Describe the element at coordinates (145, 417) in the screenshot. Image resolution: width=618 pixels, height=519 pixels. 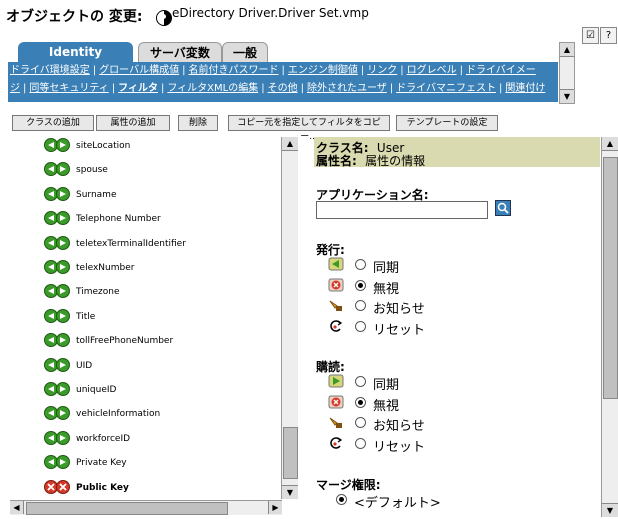
I see `attribute-row: vehicleInformation` at that location.